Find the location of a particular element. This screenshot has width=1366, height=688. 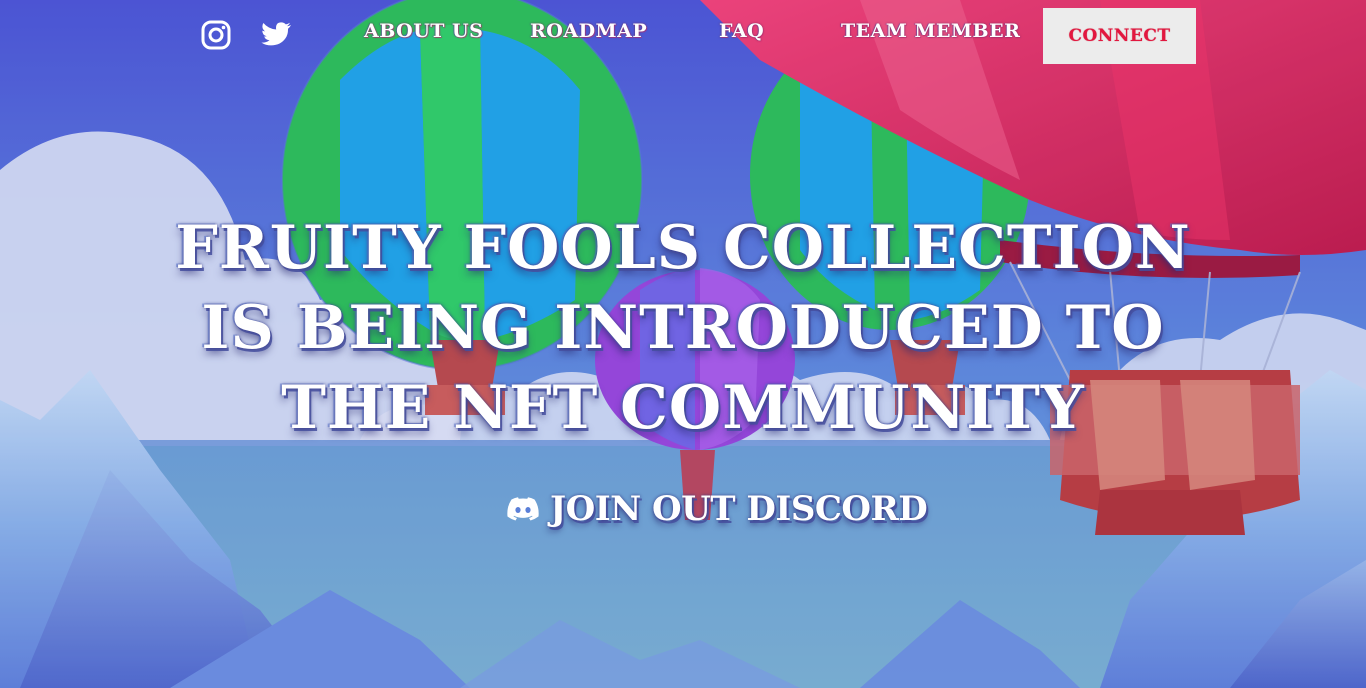

twitter-link is located at coordinates (276, 35).